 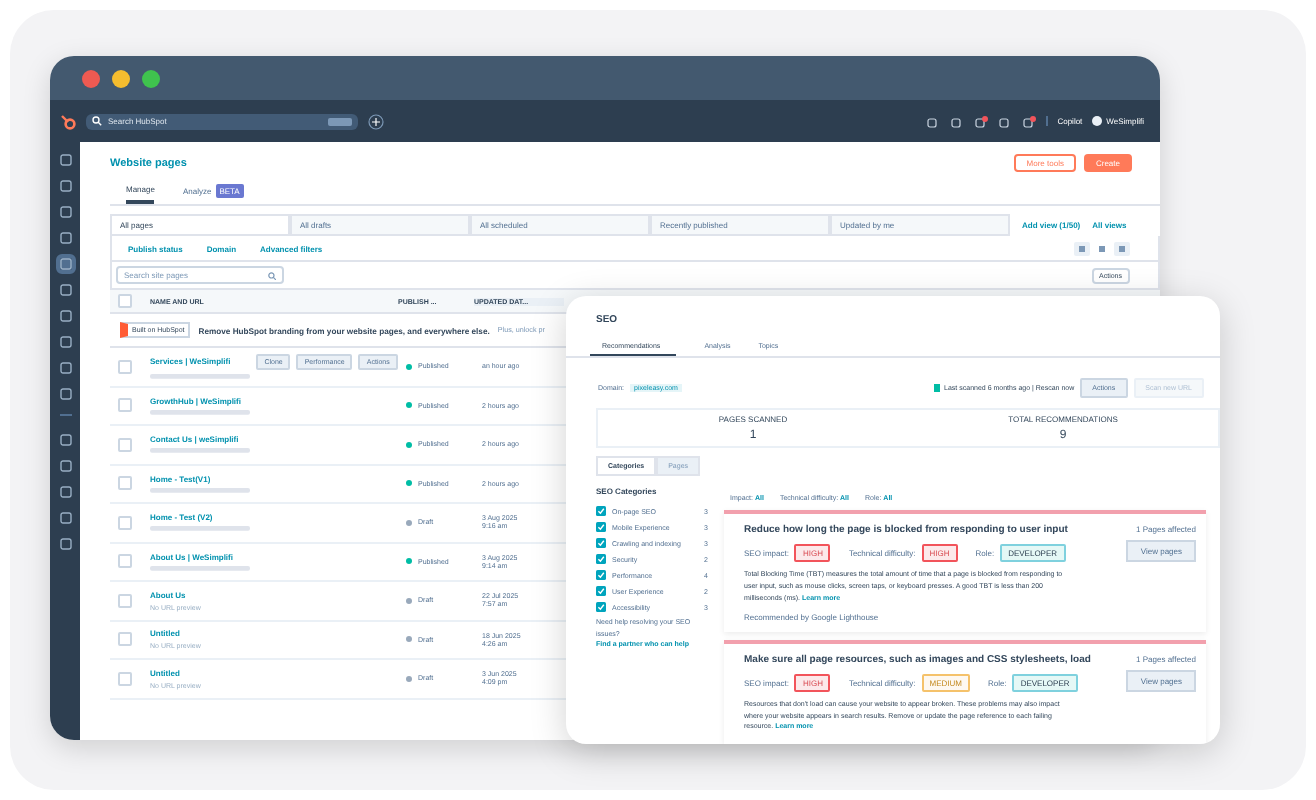 What do you see at coordinates (91, 78) in the screenshot?
I see `close-icon` at bounding box center [91, 78].